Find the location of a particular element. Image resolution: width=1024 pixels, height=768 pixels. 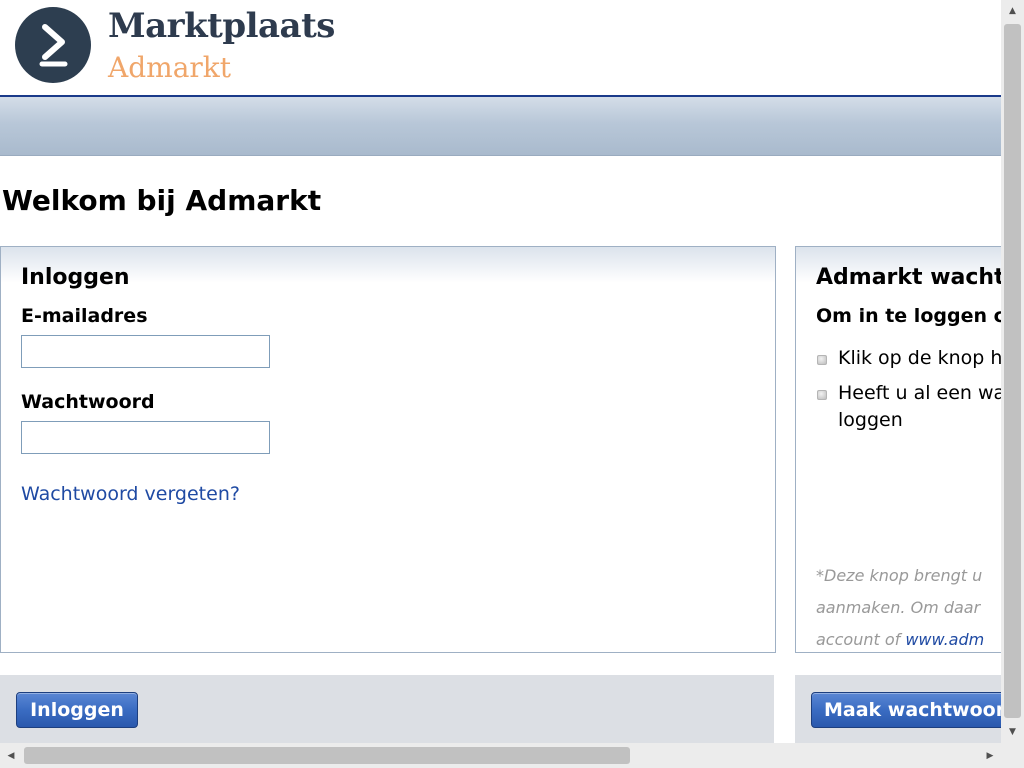

marktplaats-logo-icon is located at coordinates (53, 45).